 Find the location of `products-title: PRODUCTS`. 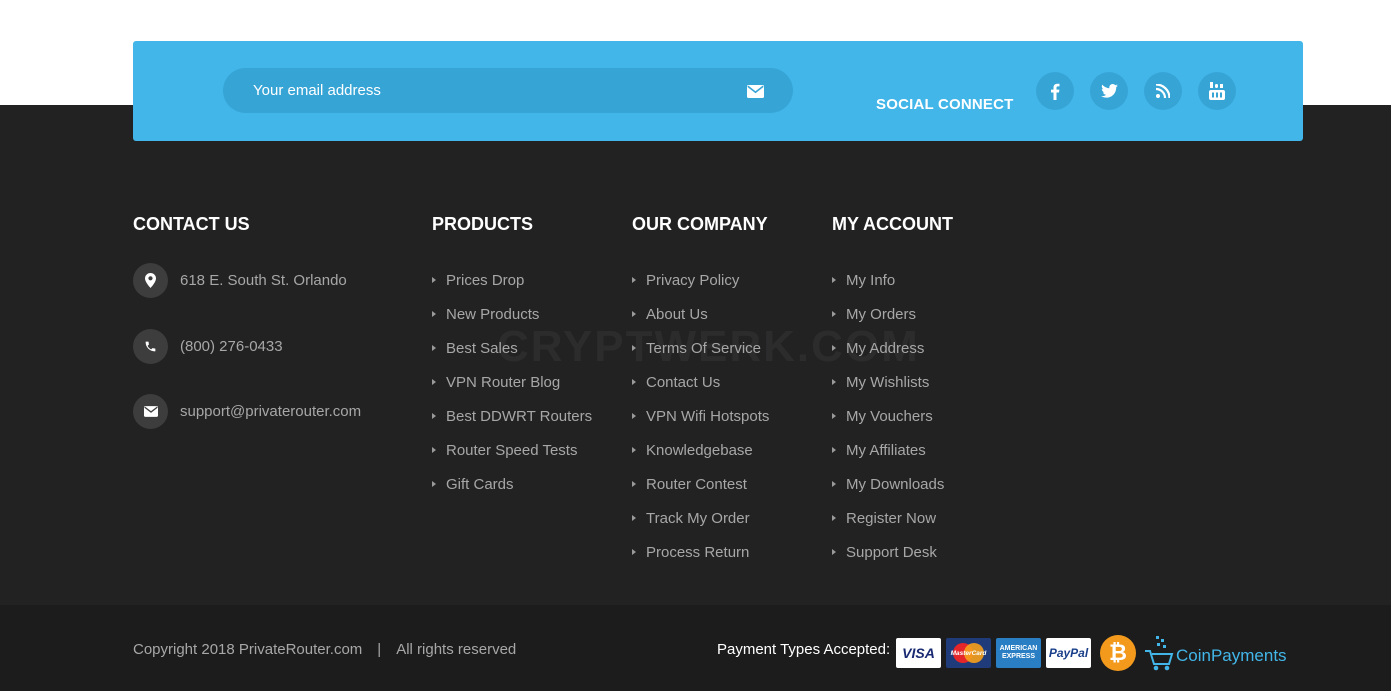

products-title: PRODUCTS is located at coordinates (483, 224).